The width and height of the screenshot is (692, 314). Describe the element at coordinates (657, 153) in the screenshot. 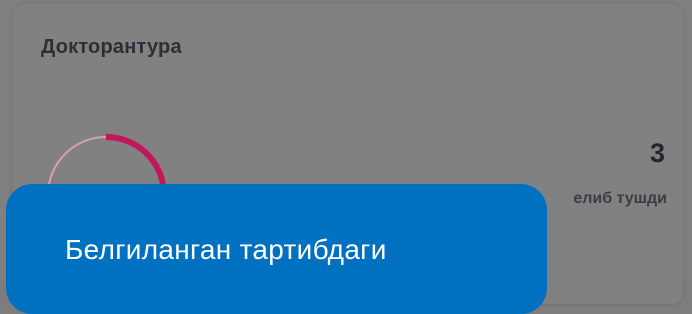

I see `stat-value: 3` at that location.